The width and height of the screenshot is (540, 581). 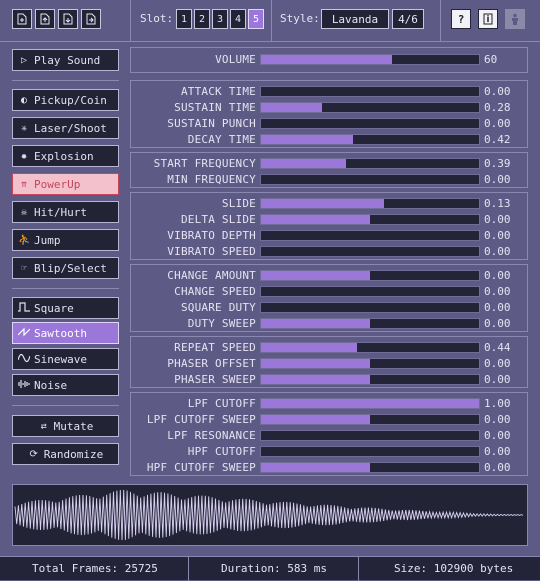 What do you see at coordinates (24, 308) in the screenshot?
I see `square-wave-icon` at bounding box center [24, 308].